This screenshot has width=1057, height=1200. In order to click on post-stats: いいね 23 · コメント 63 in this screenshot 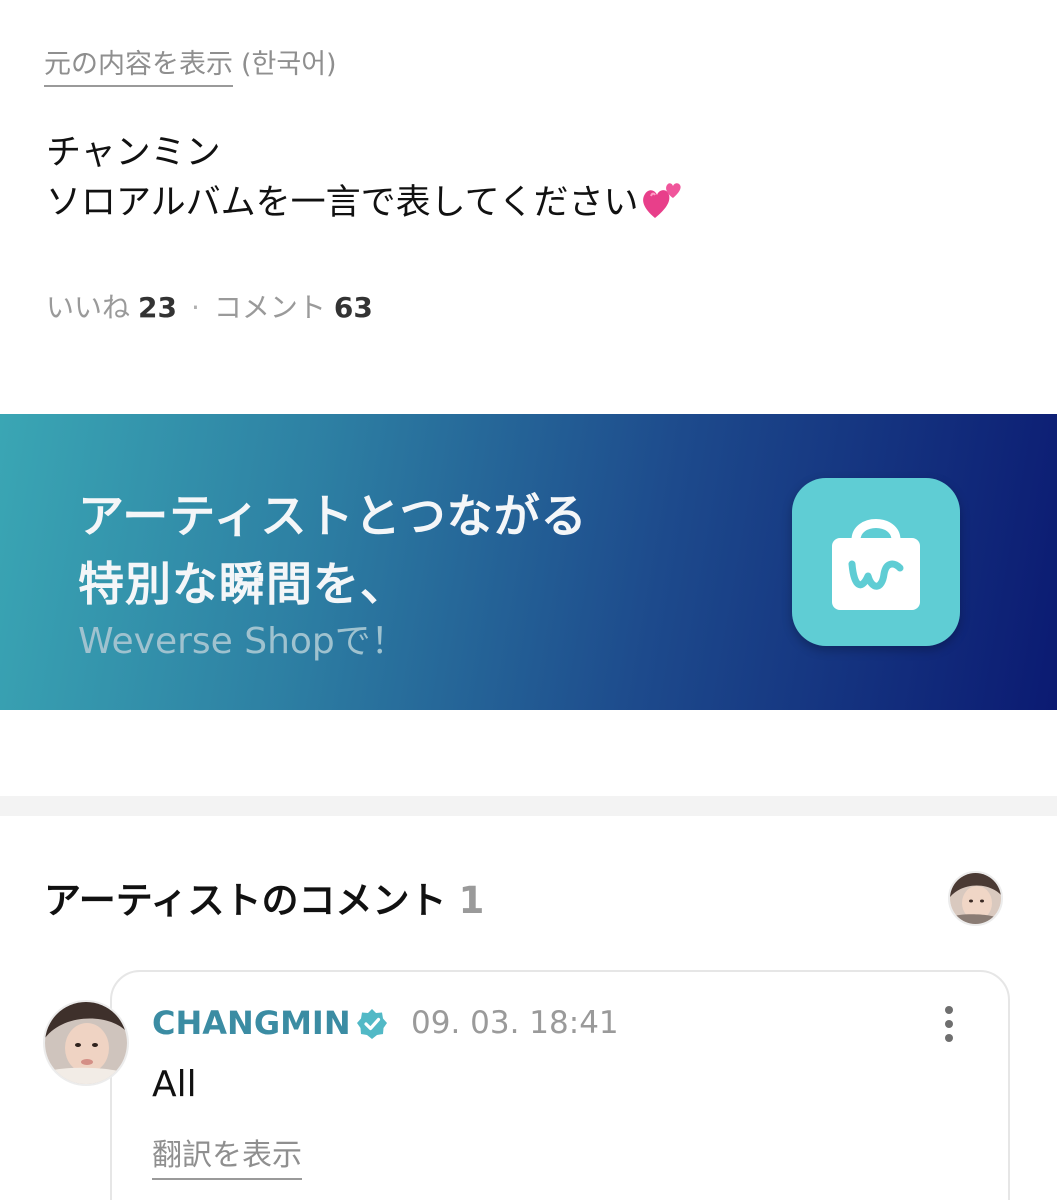, I will do `click(209, 306)`.